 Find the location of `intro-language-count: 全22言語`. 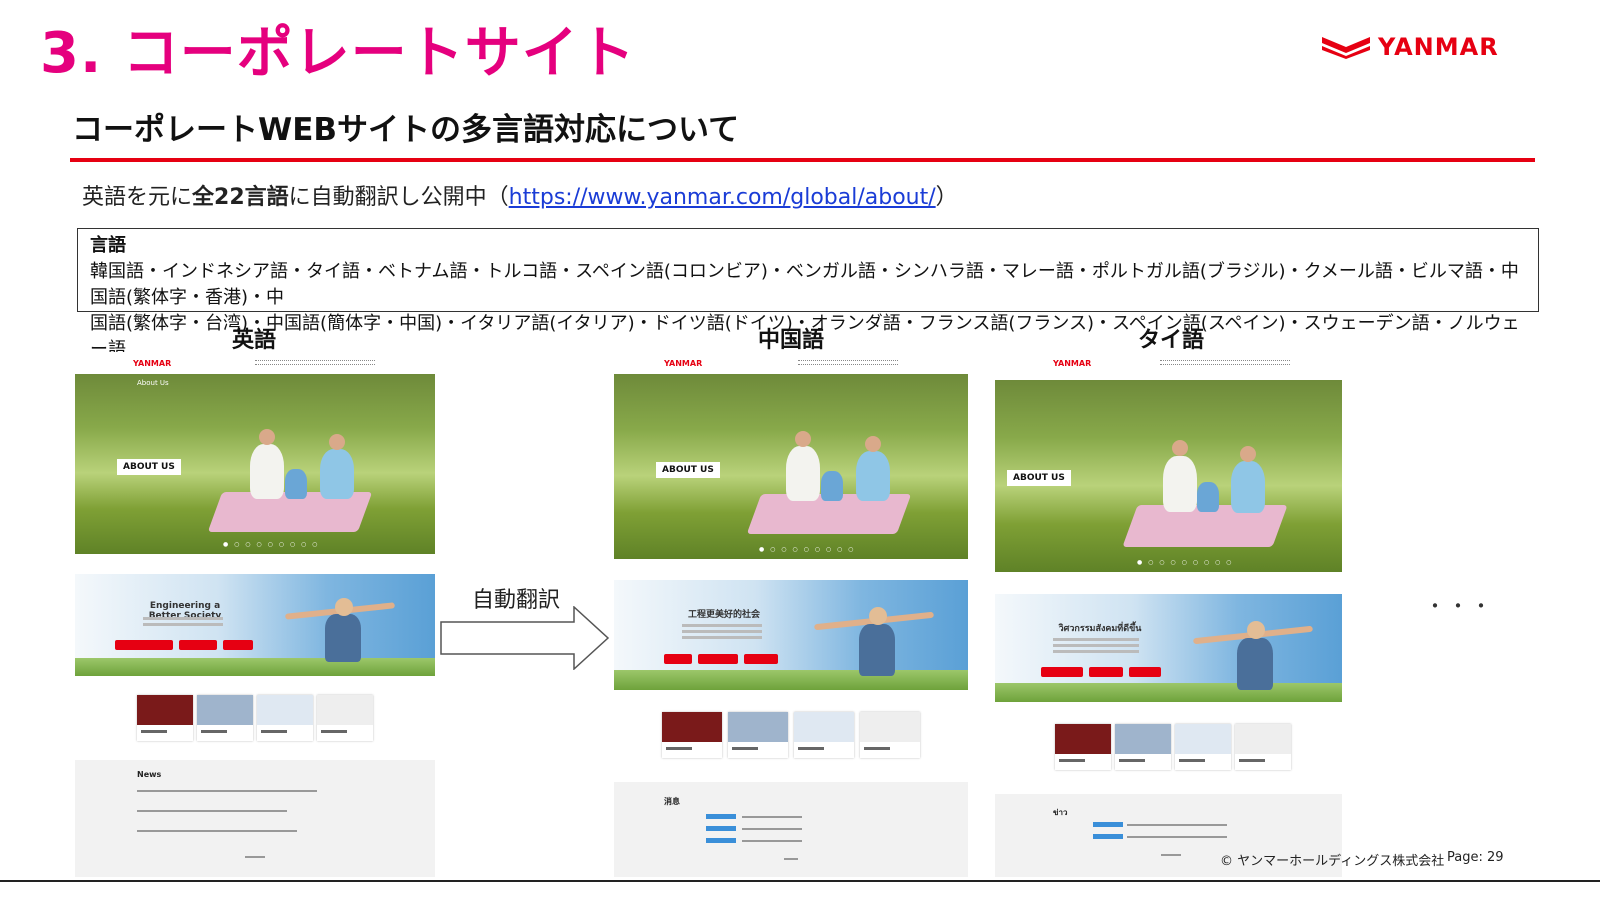

intro-language-count: 全22言語 is located at coordinates (240, 197).